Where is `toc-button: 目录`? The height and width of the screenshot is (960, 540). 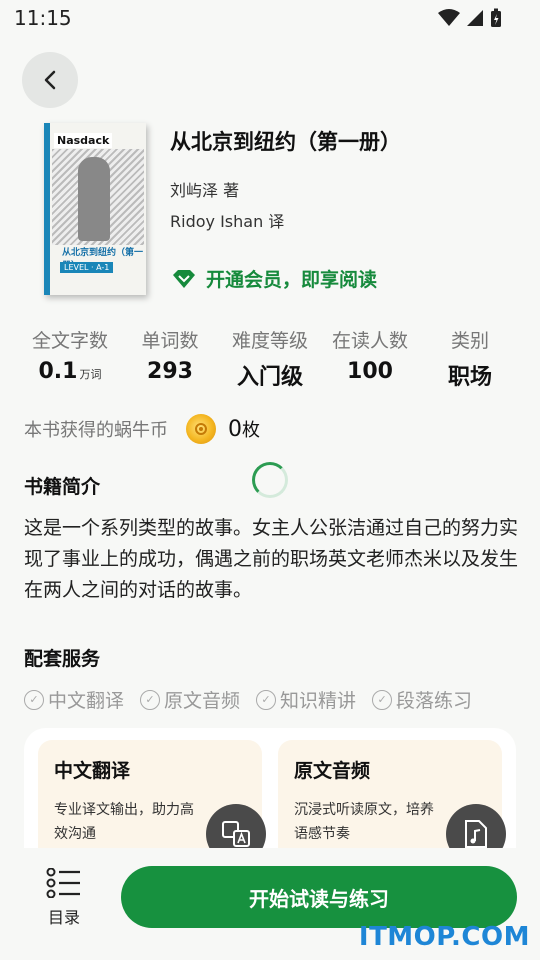
toc-button: 目录 is located at coordinates (64, 897).